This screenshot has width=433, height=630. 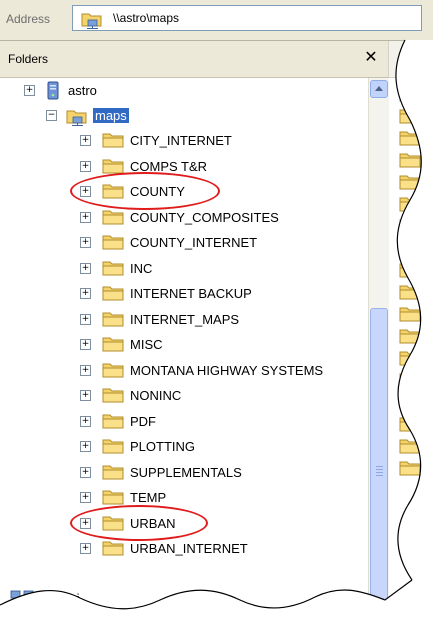 What do you see at coordinates (423, 422) in the screenshot?
I see `list-item-label: S` at bounding box center [423, 422].